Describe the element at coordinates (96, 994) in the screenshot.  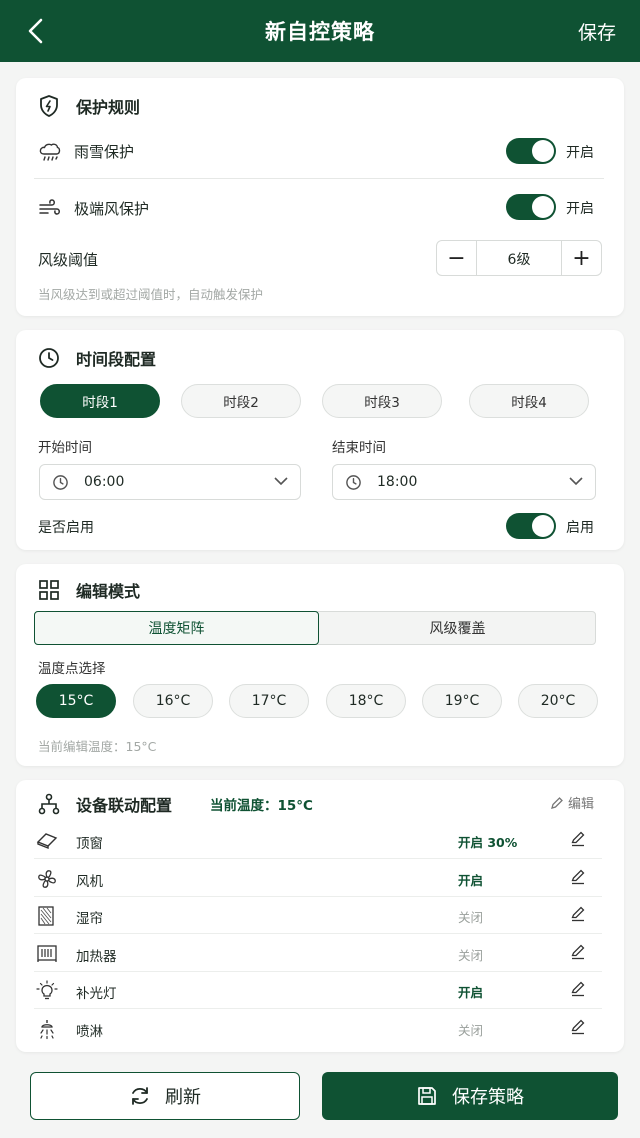
I see `device-name: 补光灯` at that location.